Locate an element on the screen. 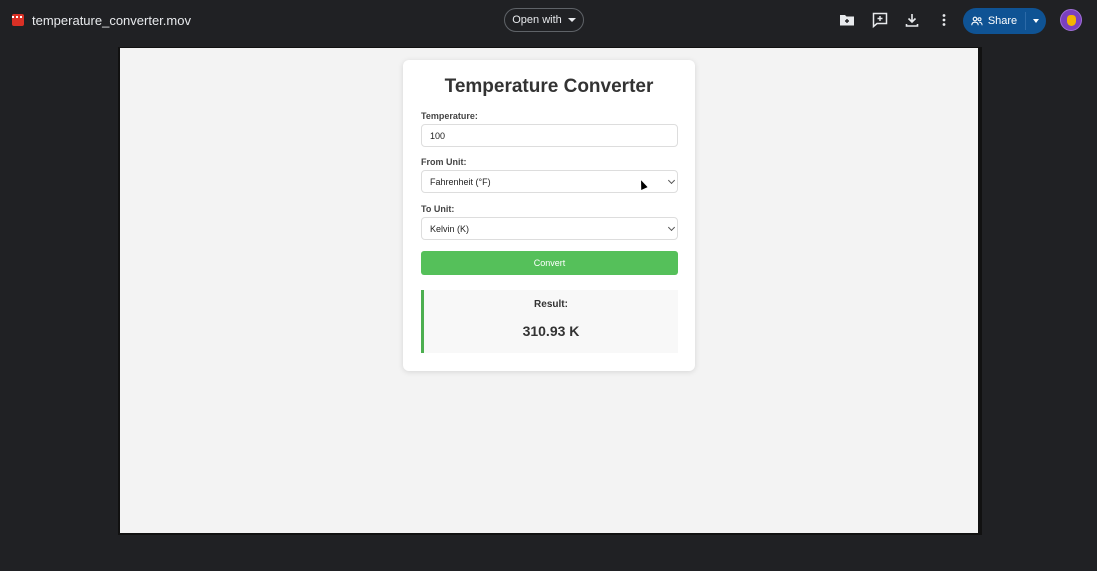  video-file-icon is located at coordinates (18, 20).